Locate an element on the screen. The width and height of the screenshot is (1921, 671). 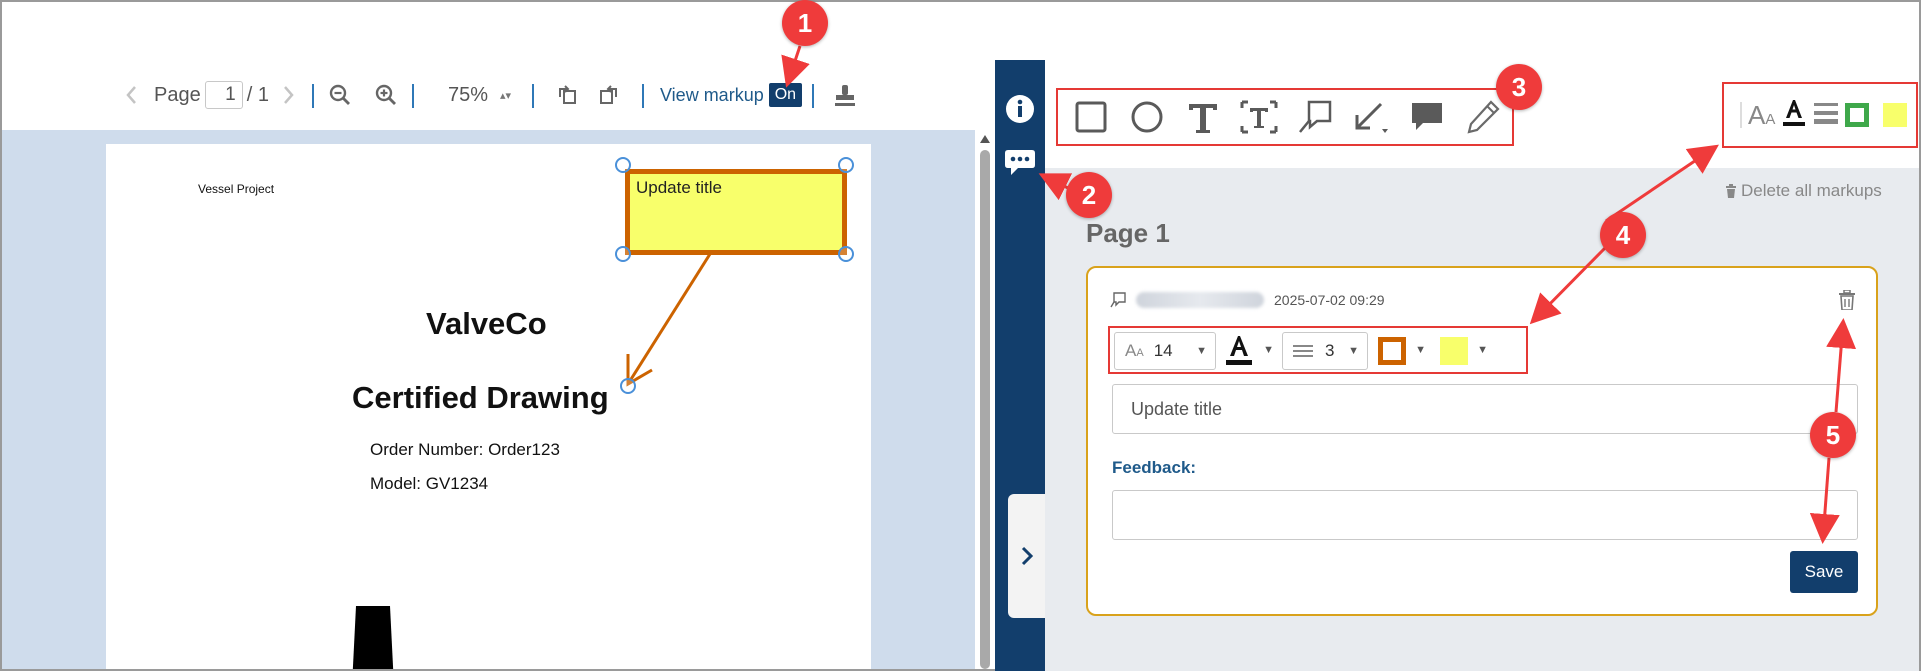
markup-format-controls: AA 14 ▼ ▼ 3 ▼ ▼ ▼ is located at coordinates (1318, 350).